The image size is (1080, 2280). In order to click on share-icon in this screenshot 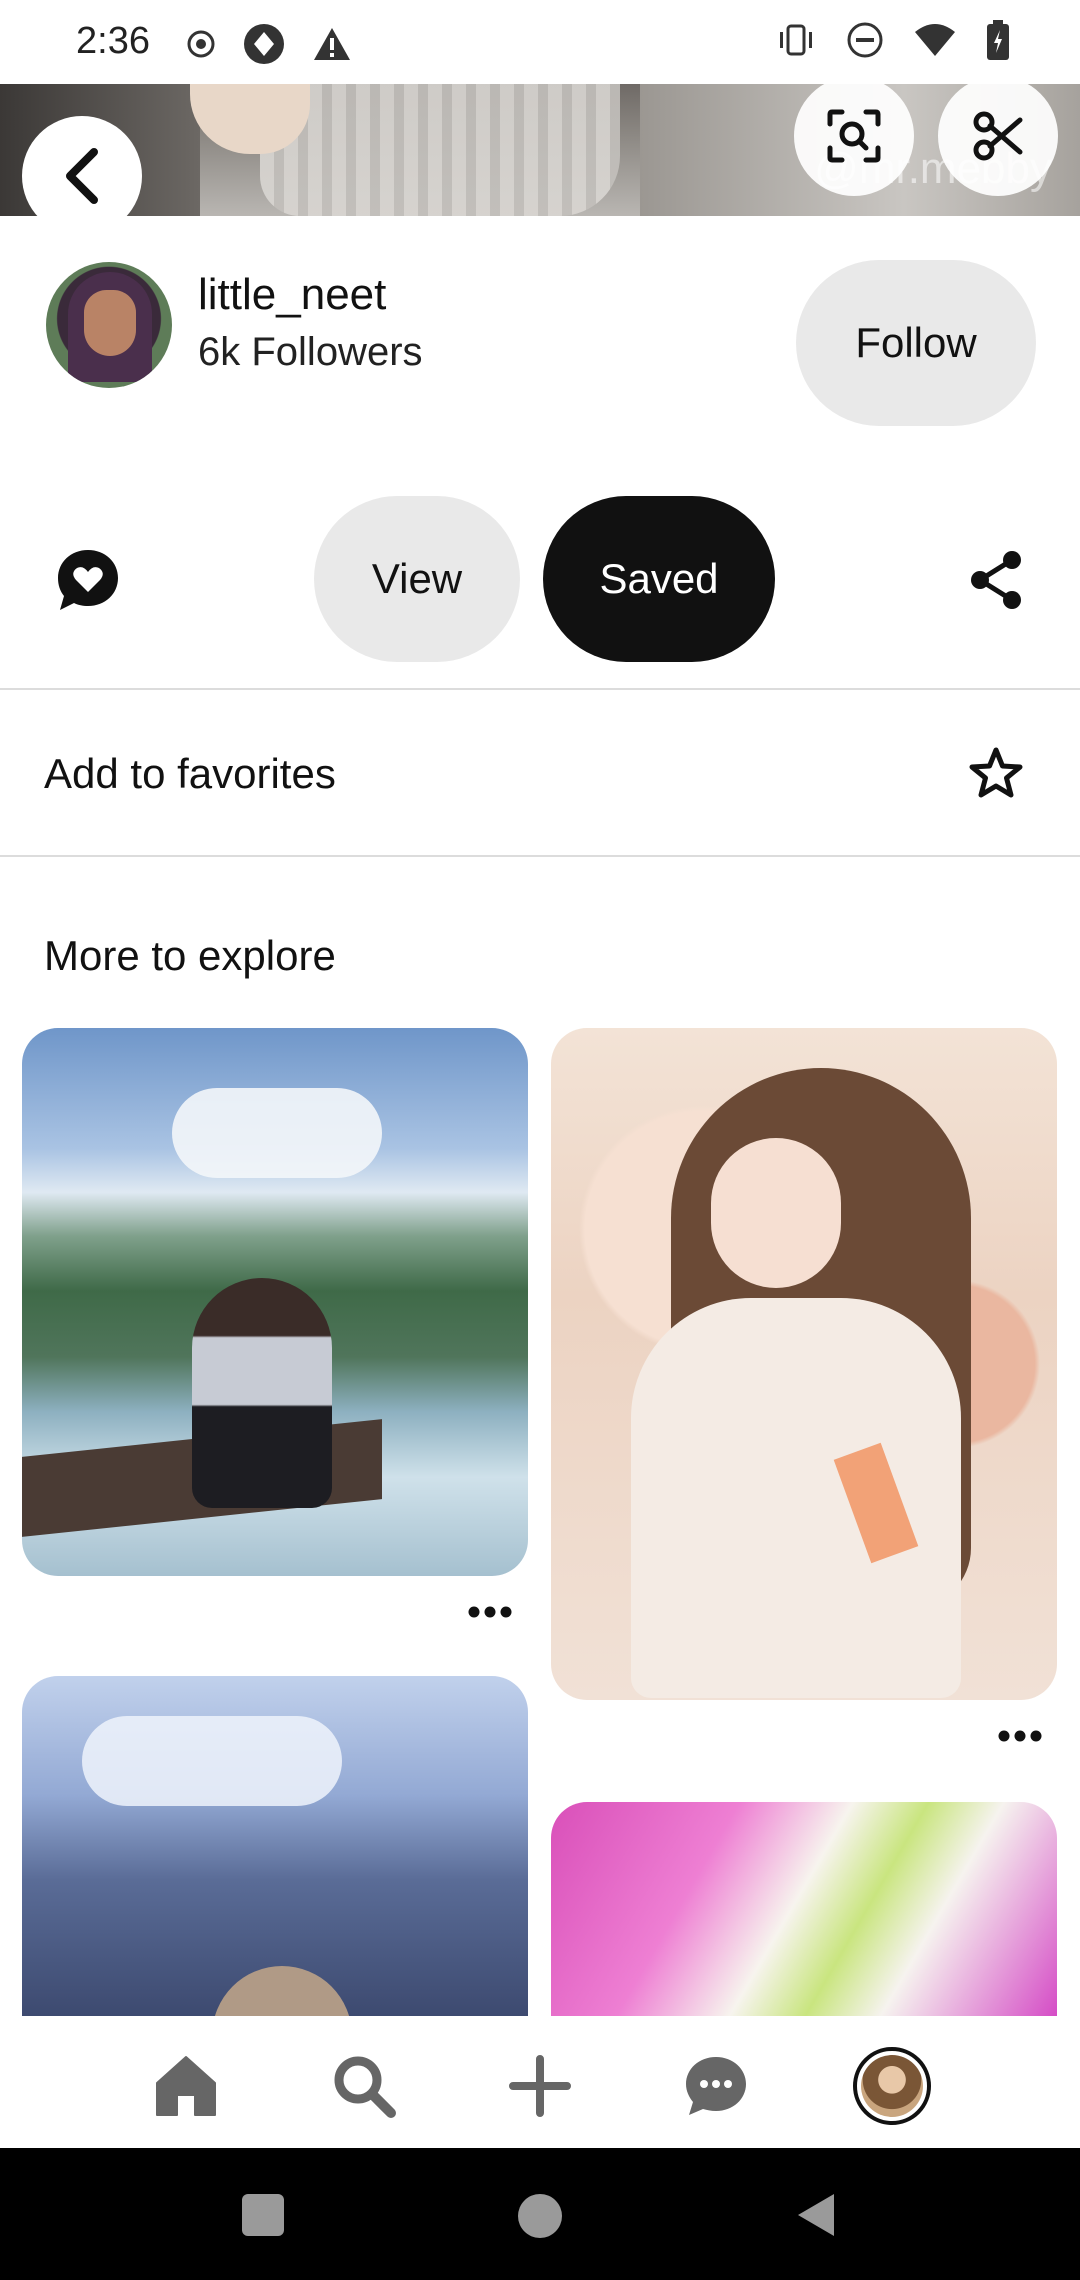, I will do `click(996, 580)`.